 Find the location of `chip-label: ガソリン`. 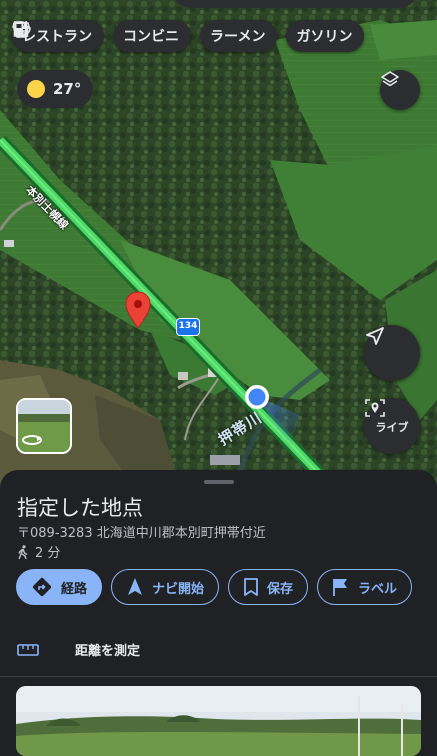

chip-label: ガソリン is located at coordinates (324, 37).